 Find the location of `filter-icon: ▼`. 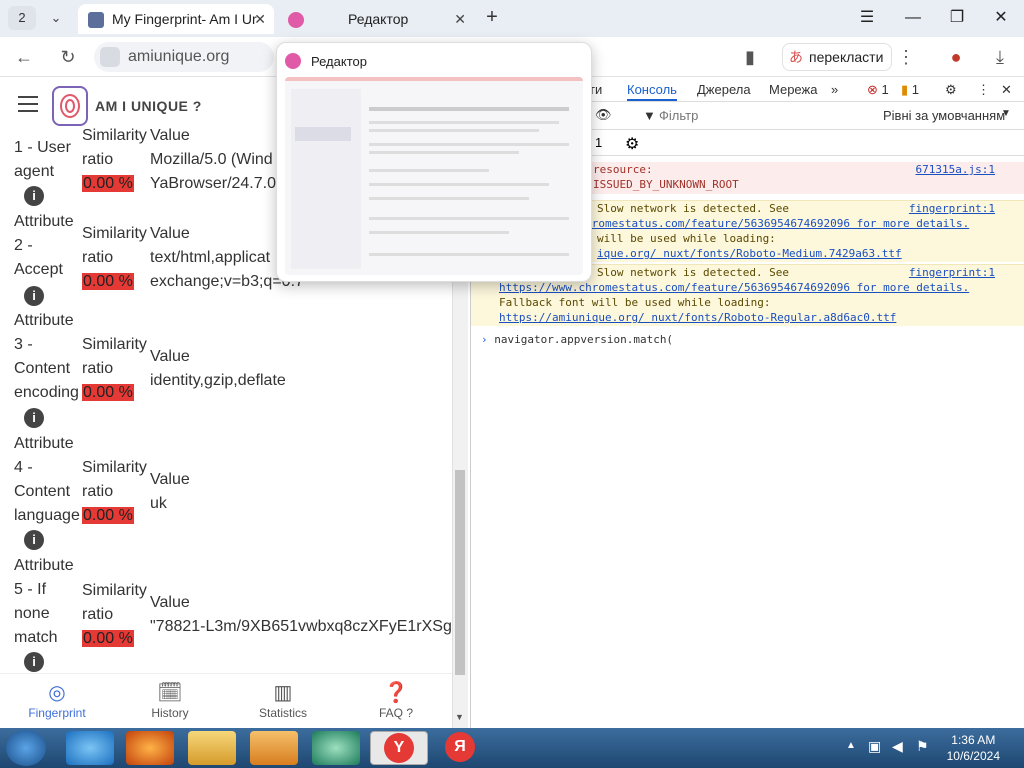

filter-icon: ▼ is located at coordinates (649, 115).